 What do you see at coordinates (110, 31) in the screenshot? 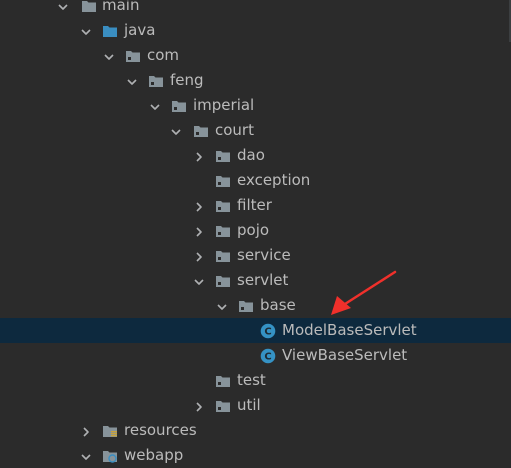
I see `source-root-folder-icon` at bounding box center [110, 31].